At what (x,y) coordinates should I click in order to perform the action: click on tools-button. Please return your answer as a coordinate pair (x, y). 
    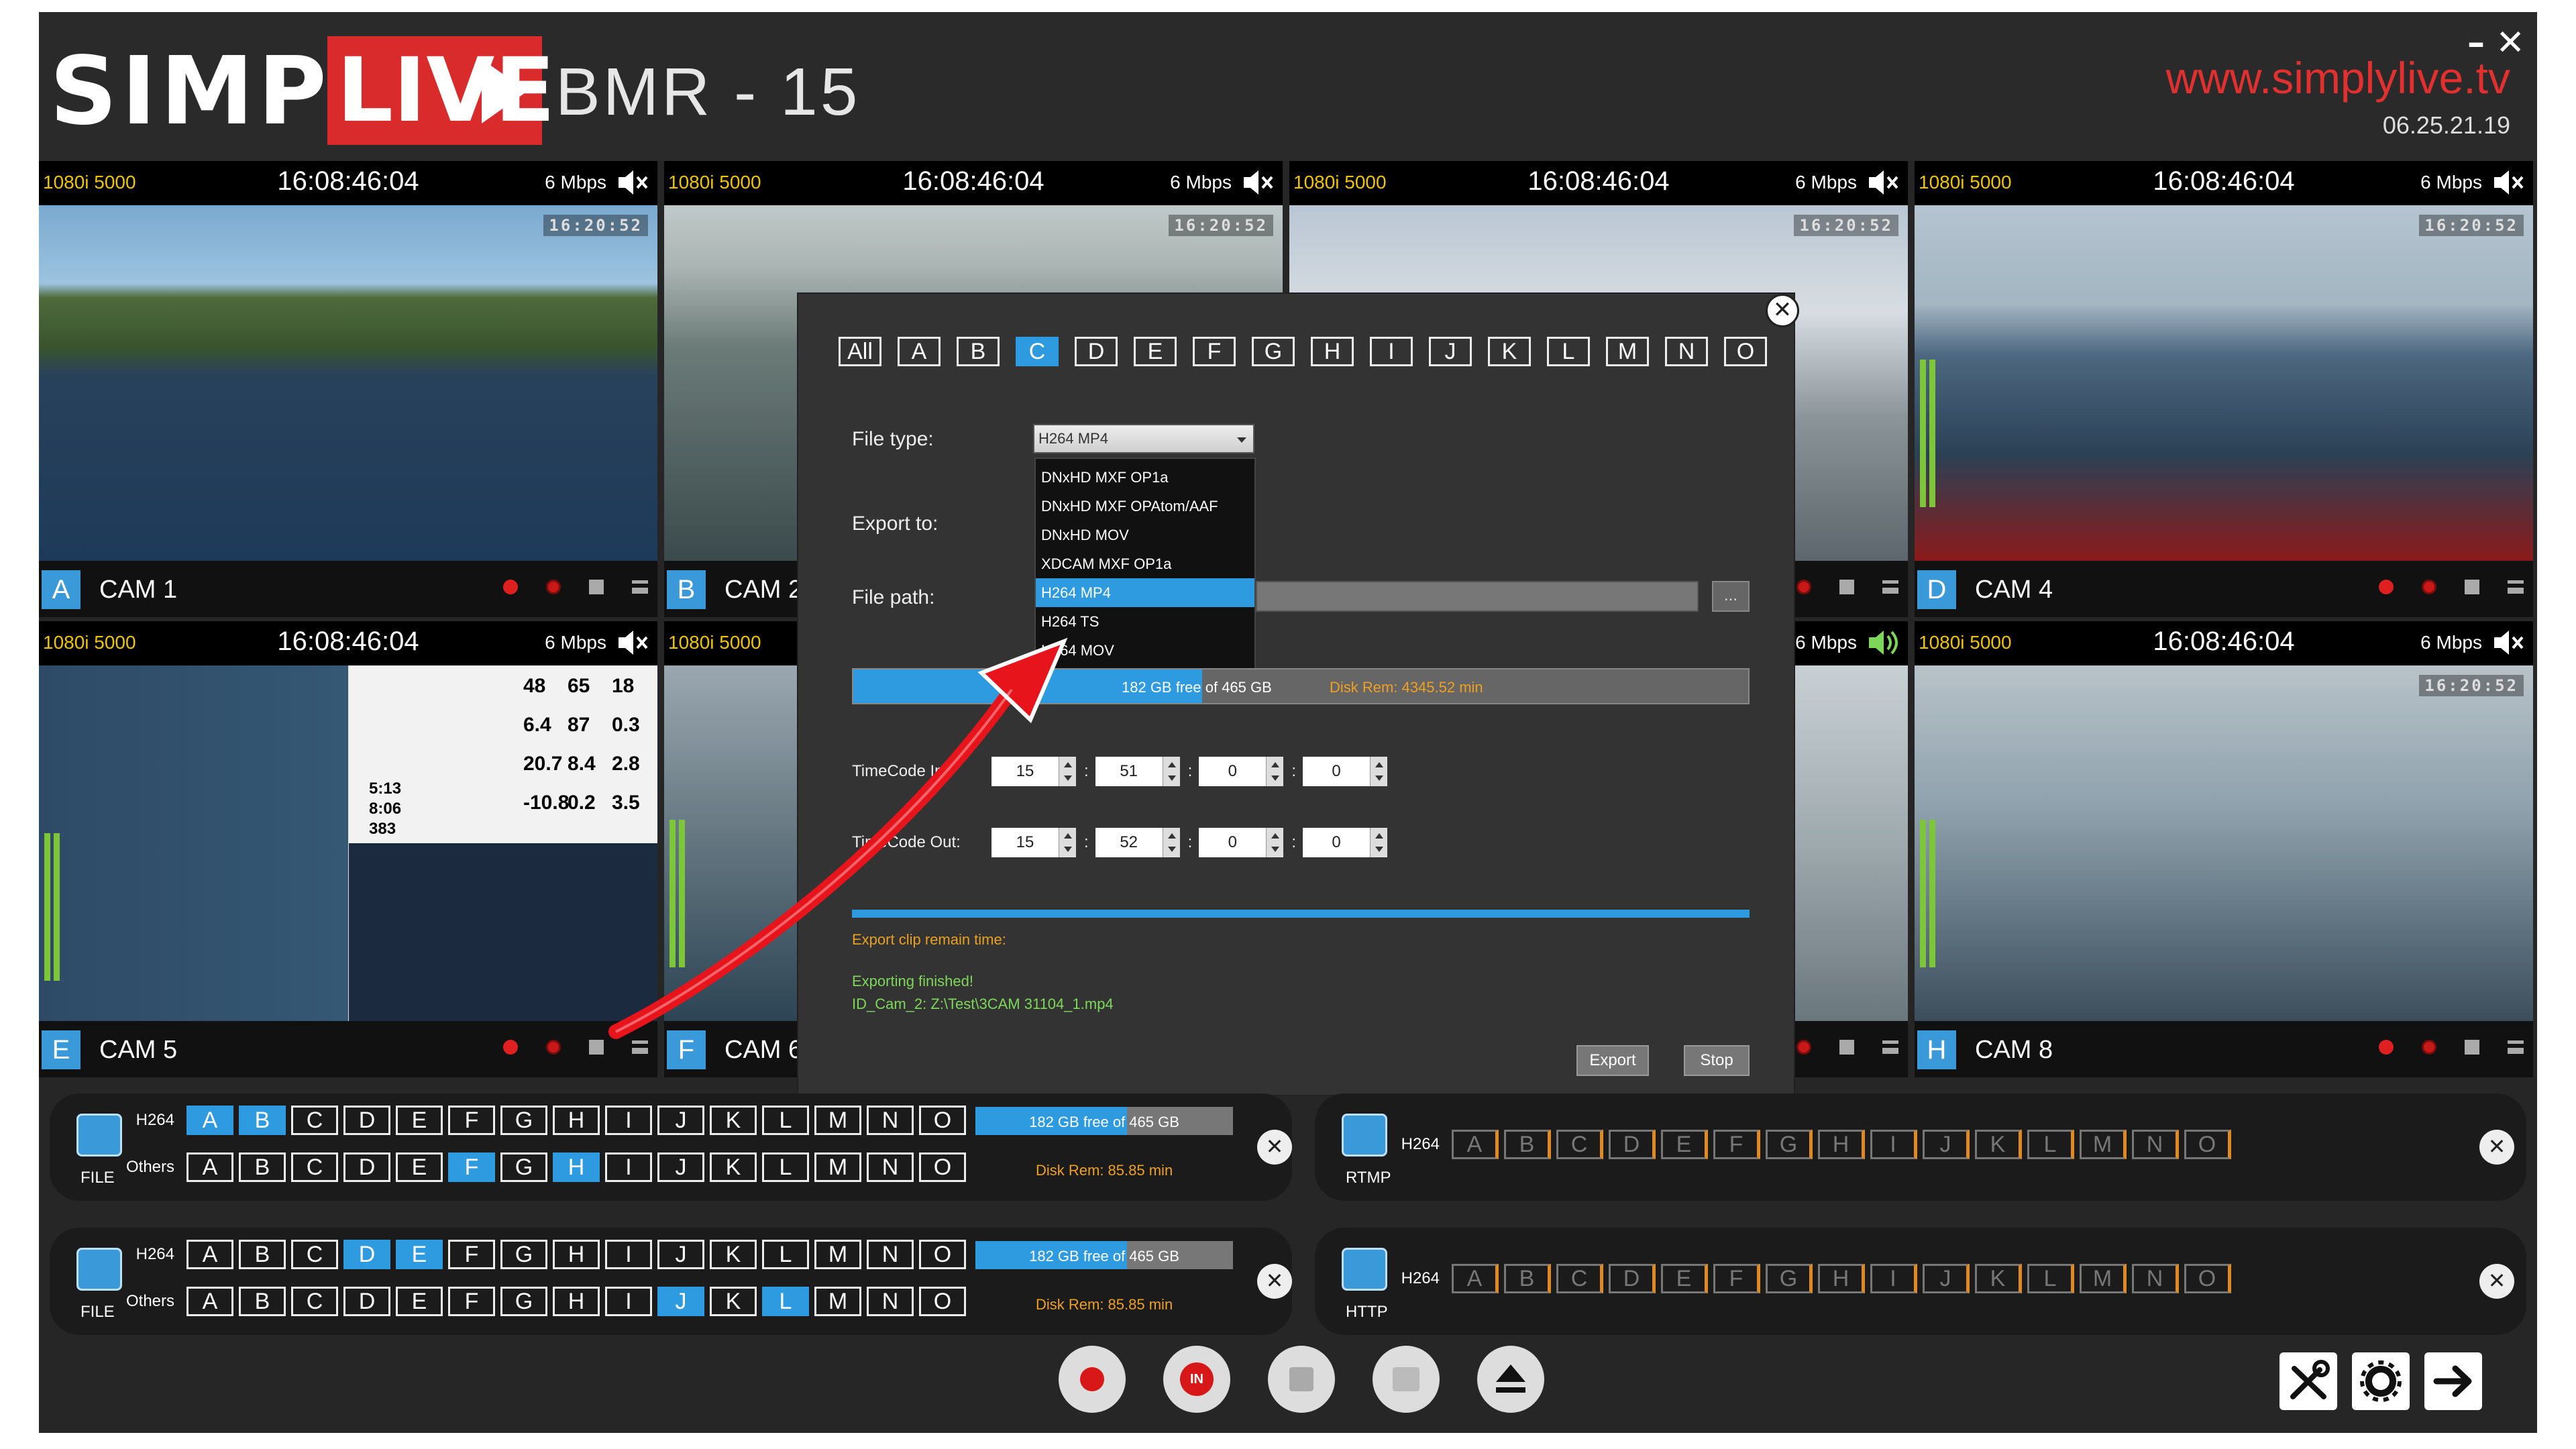
    Looking at the image, I should click on (2308, 1381).